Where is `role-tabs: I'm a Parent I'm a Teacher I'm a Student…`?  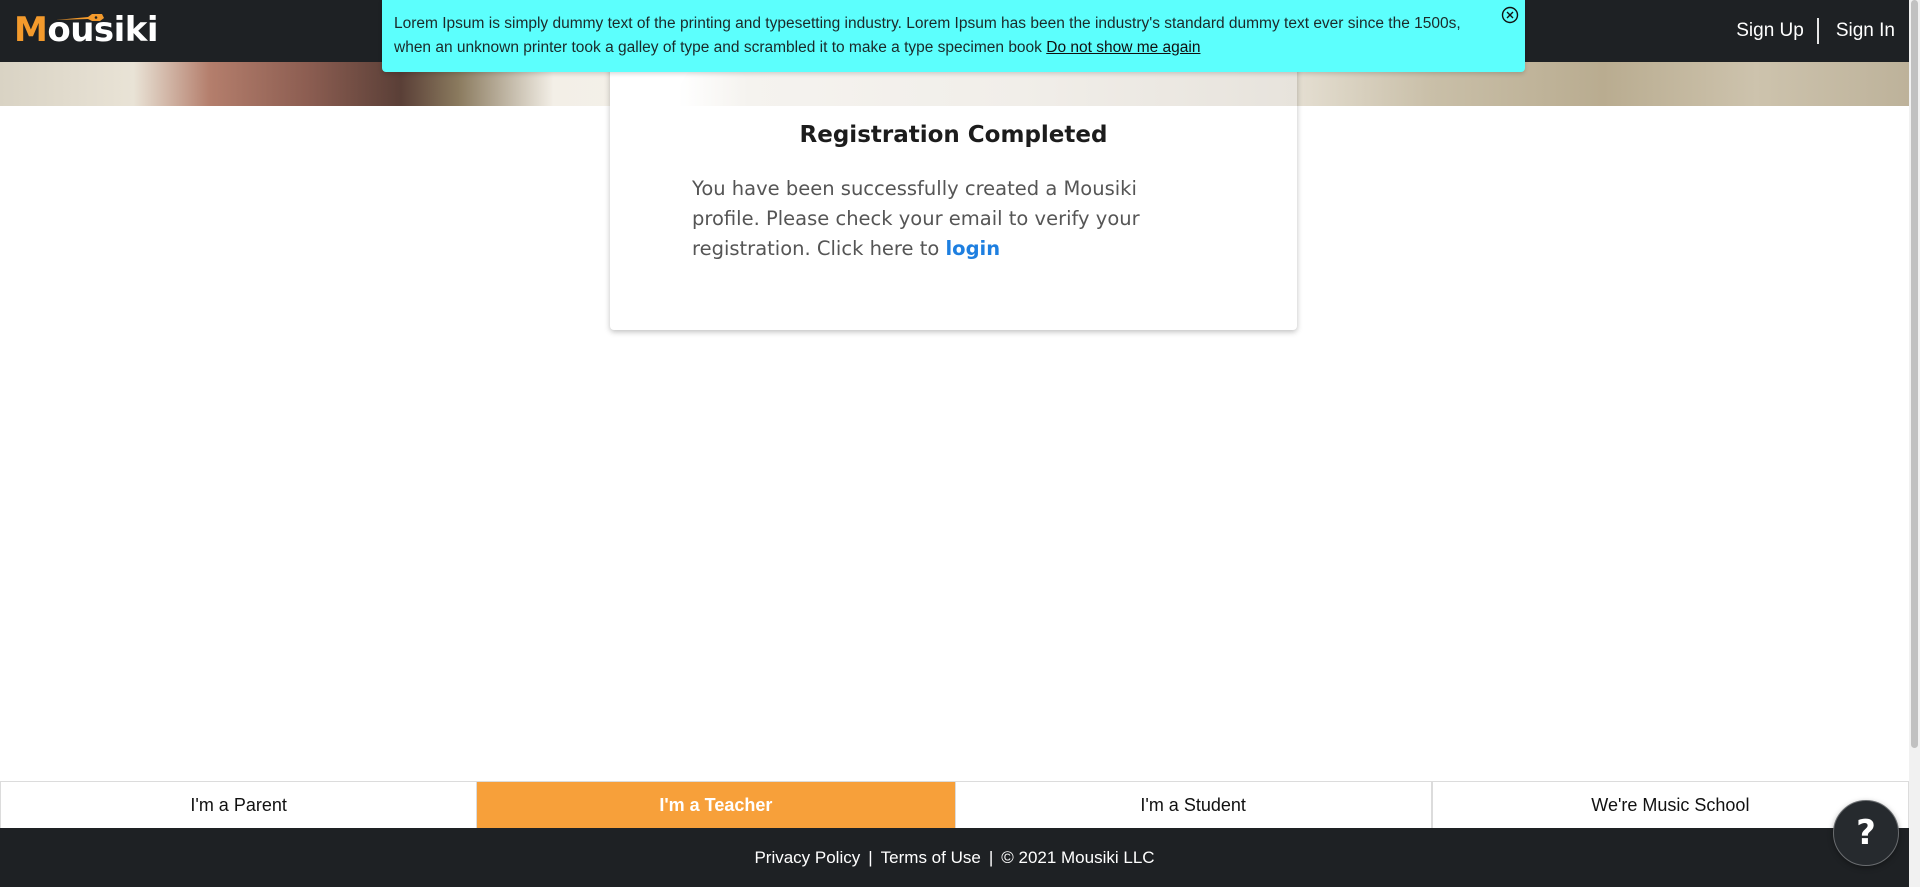
role-tabs: I'm a Parent I'm a Teacher I'm a Student… is located at coordinates (954, 805).